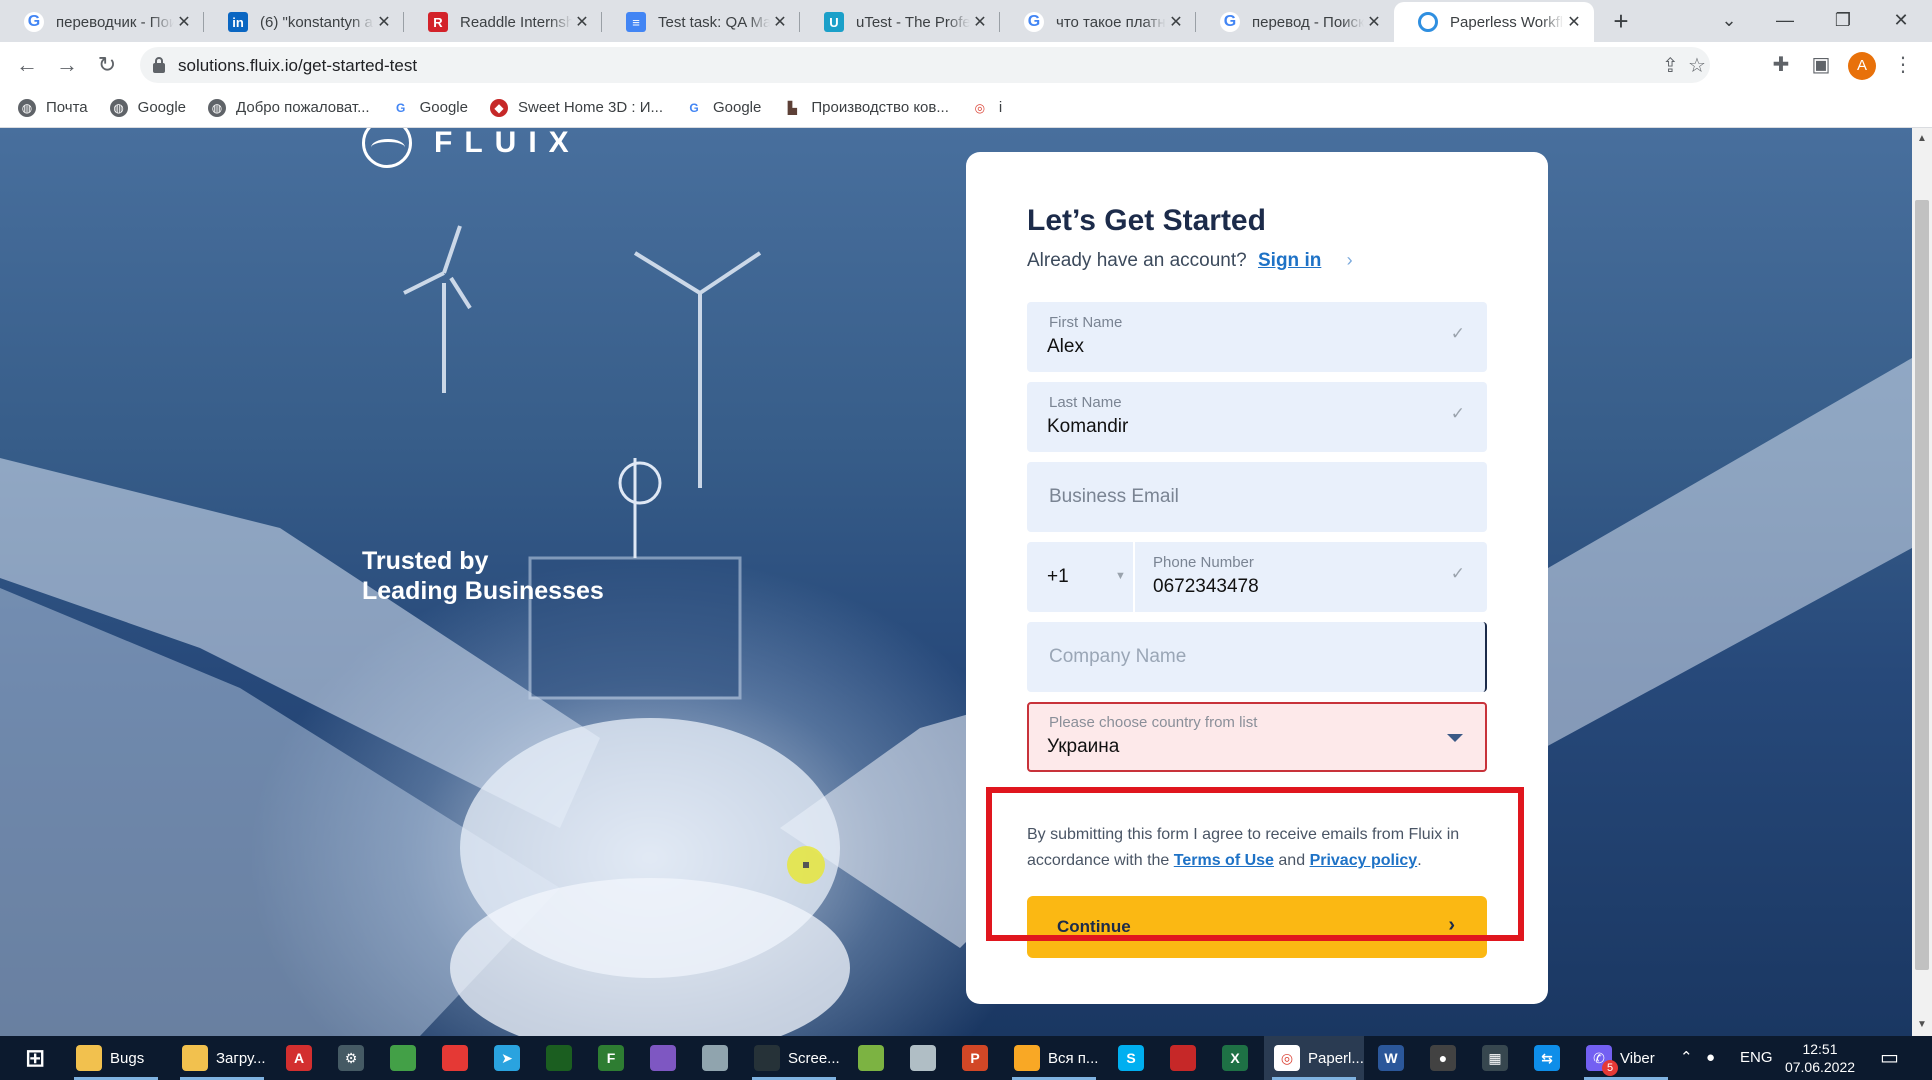 Image resolution: width=1932 pixels, height=1080 pixels. I want to click on sign-in-link: Sign in, so click(1289, 260).